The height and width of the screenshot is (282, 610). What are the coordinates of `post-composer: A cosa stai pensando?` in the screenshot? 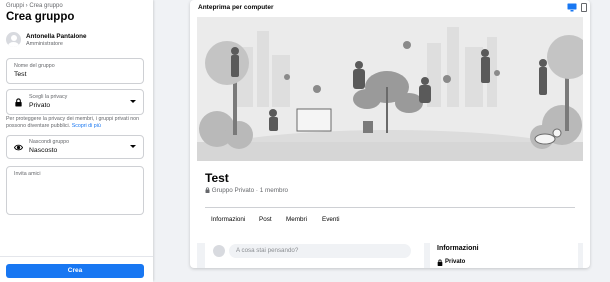 It's located at (314, 253).